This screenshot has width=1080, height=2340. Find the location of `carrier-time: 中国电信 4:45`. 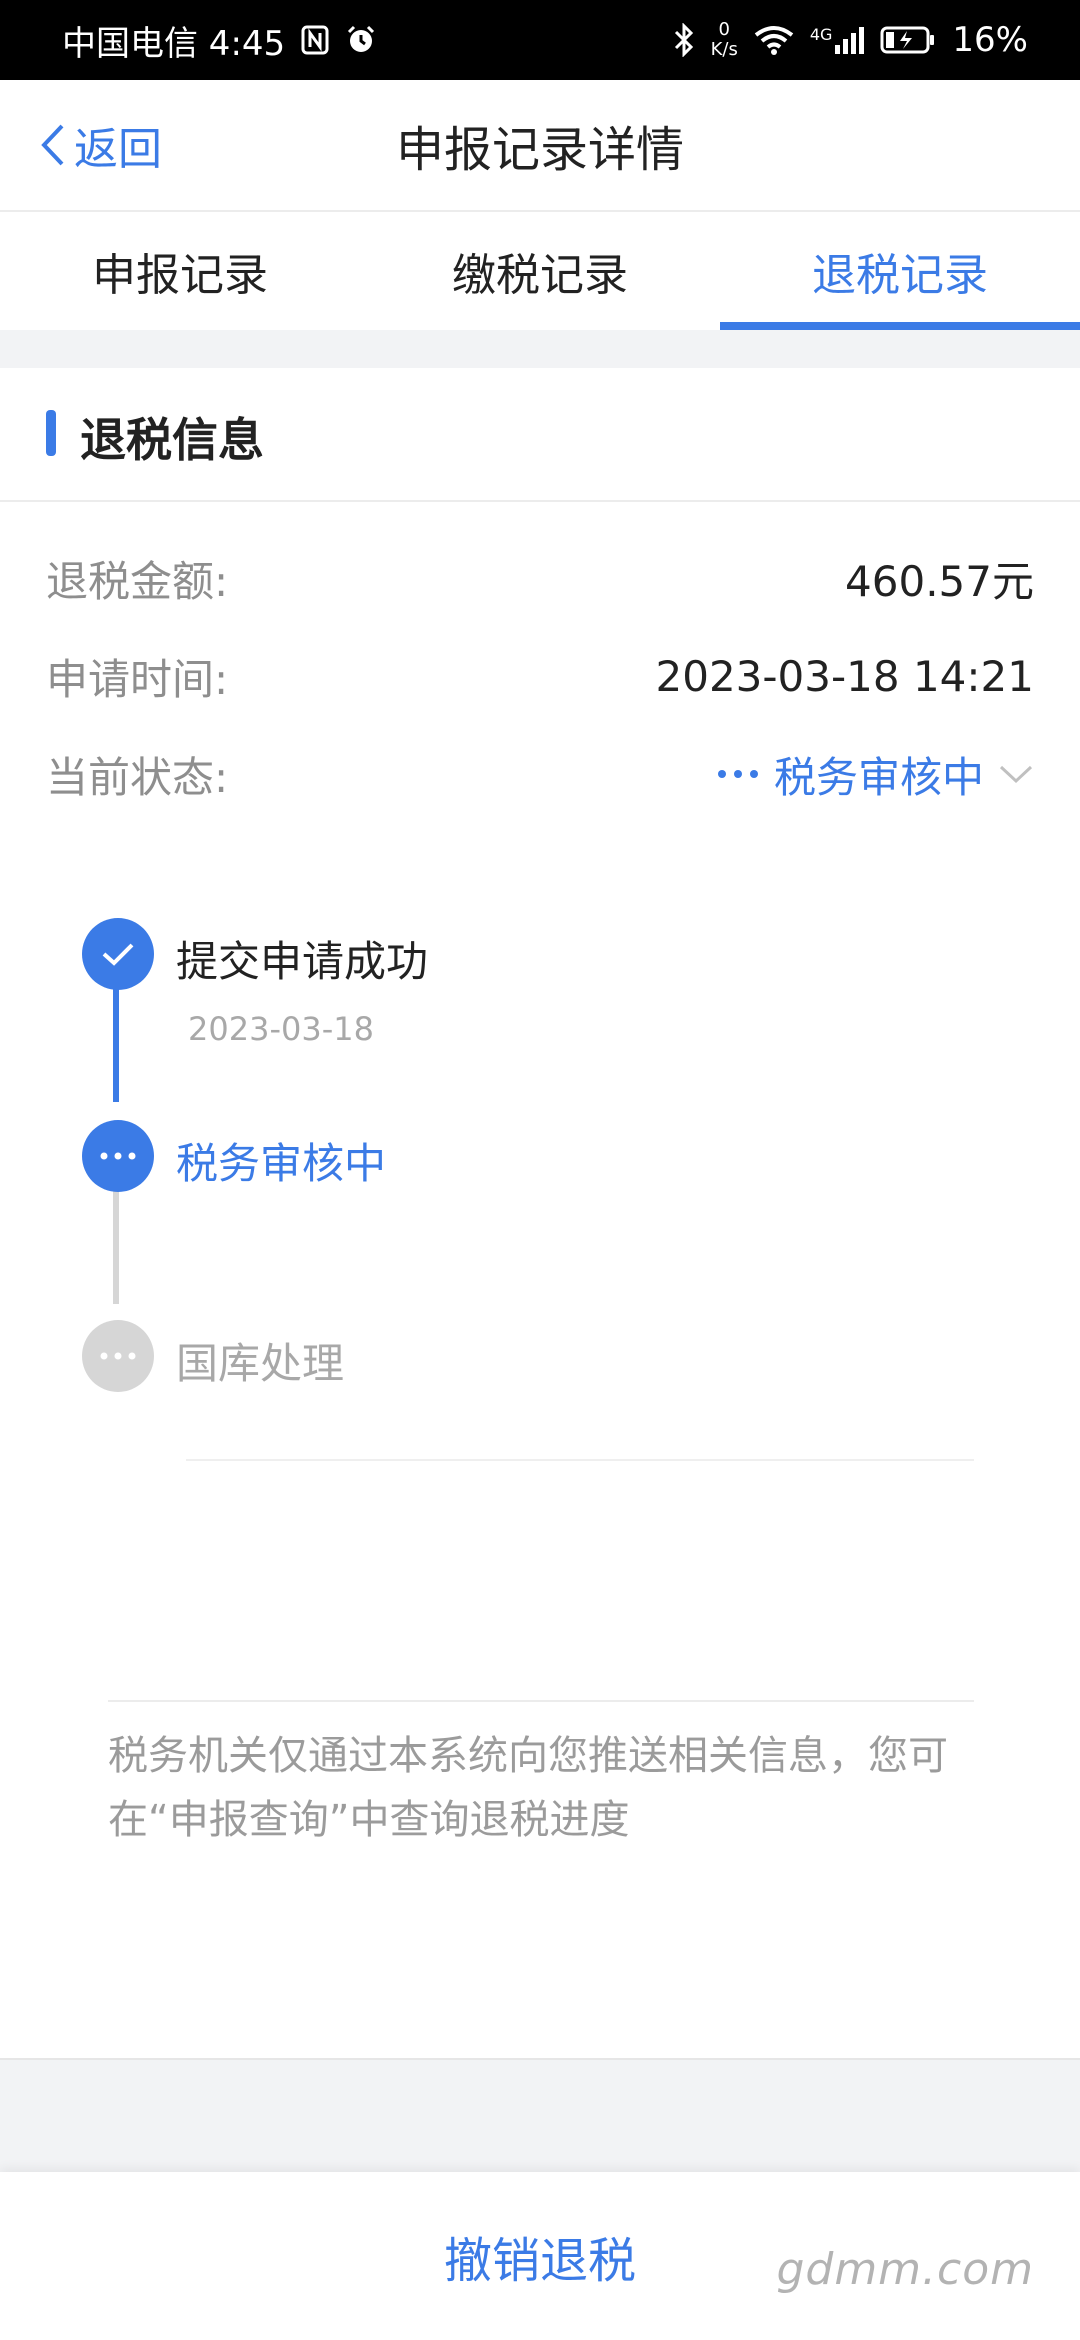

carrier-time: 中国电信 4:45 is located at coordinates (174, 43).